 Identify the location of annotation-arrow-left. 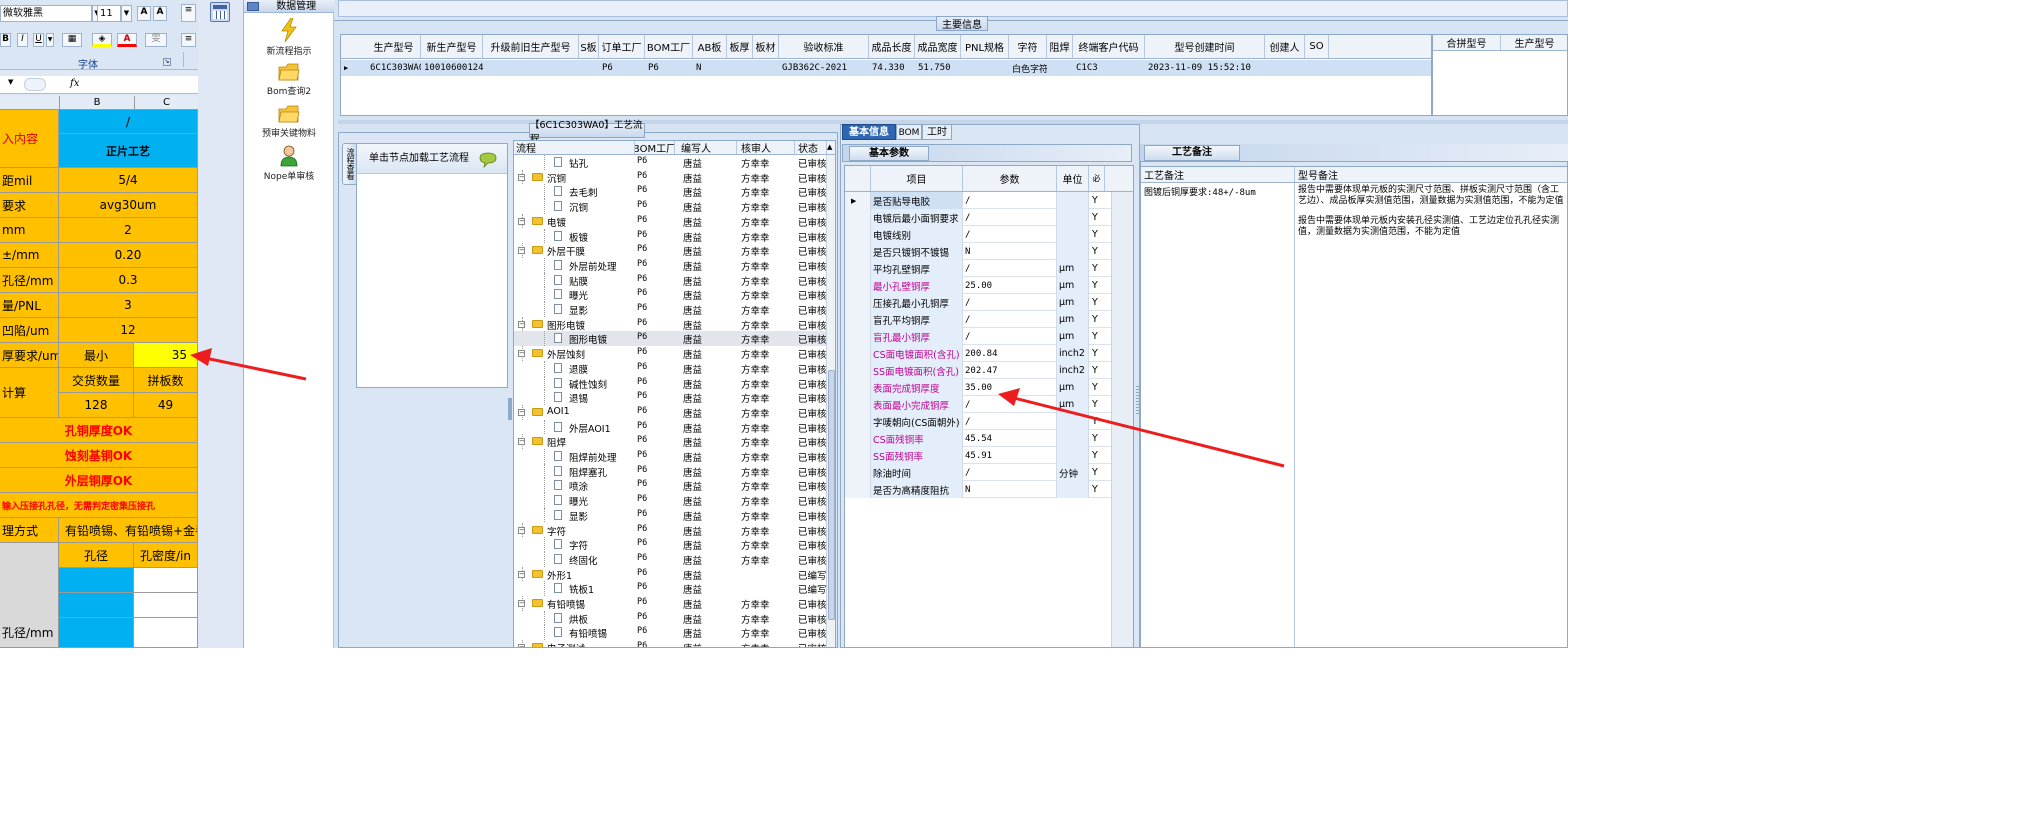
(255, 368).